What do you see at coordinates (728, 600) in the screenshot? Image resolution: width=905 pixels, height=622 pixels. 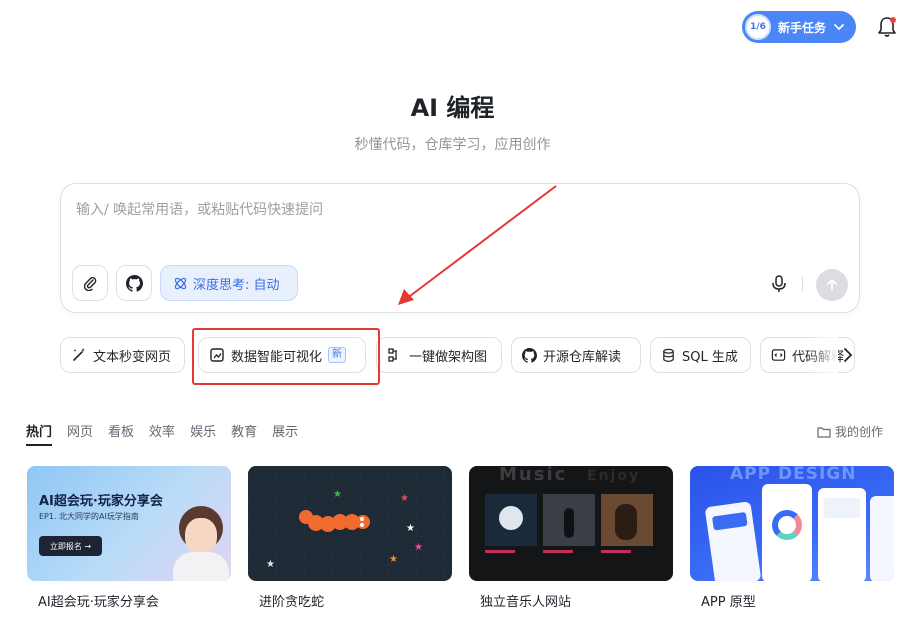 I see `card-title: APP 原型` at bounding box center [728, 600].